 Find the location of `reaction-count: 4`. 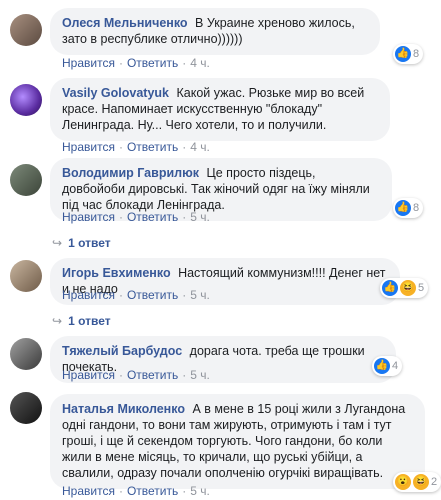

reaction-count: 4 is located at coordinates (395, 366).